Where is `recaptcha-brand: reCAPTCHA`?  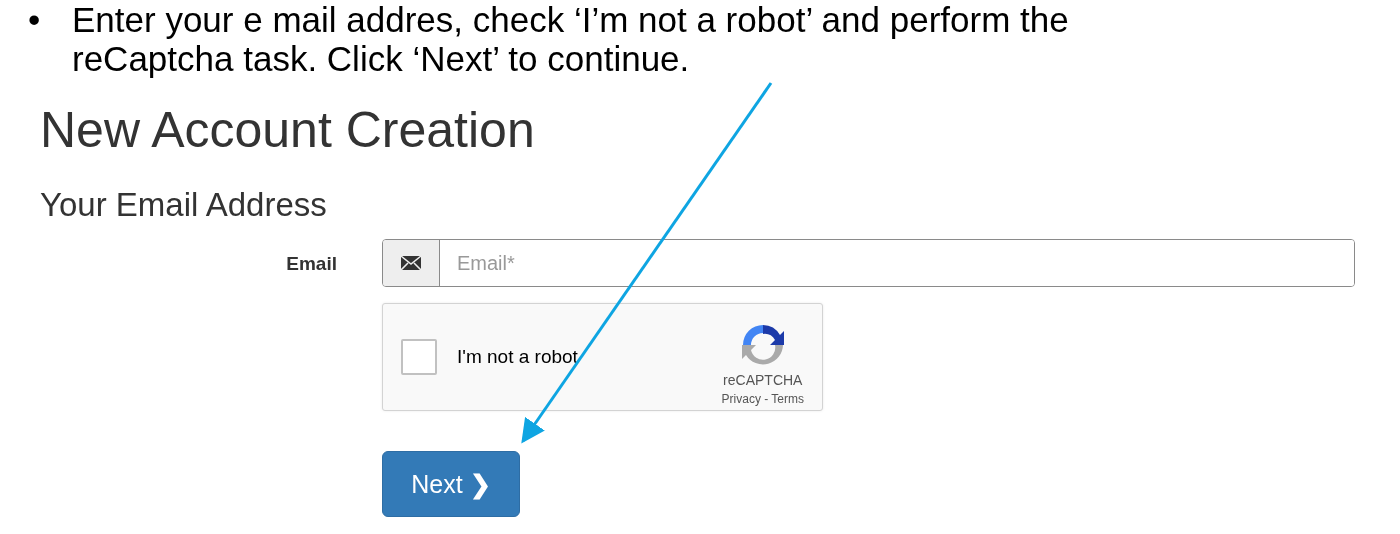 recaptcha-brand: reCAPTCHA is located at coordinates (763, 380).